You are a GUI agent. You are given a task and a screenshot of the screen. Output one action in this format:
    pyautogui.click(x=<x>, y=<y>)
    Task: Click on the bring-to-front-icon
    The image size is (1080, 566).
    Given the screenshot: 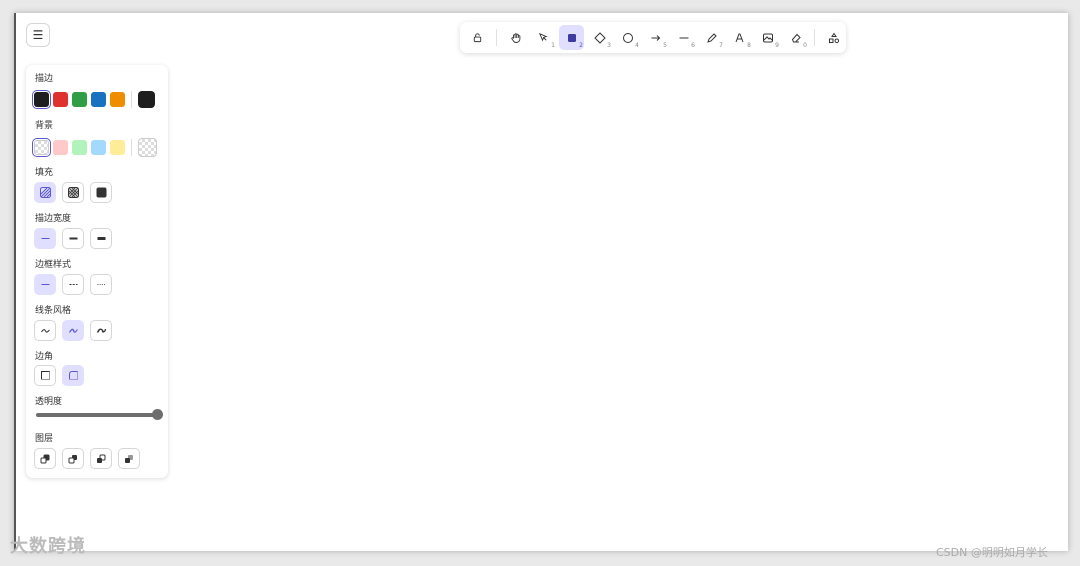 What is the action you would take?
    pyautogui.click(x=129, y=458)
    